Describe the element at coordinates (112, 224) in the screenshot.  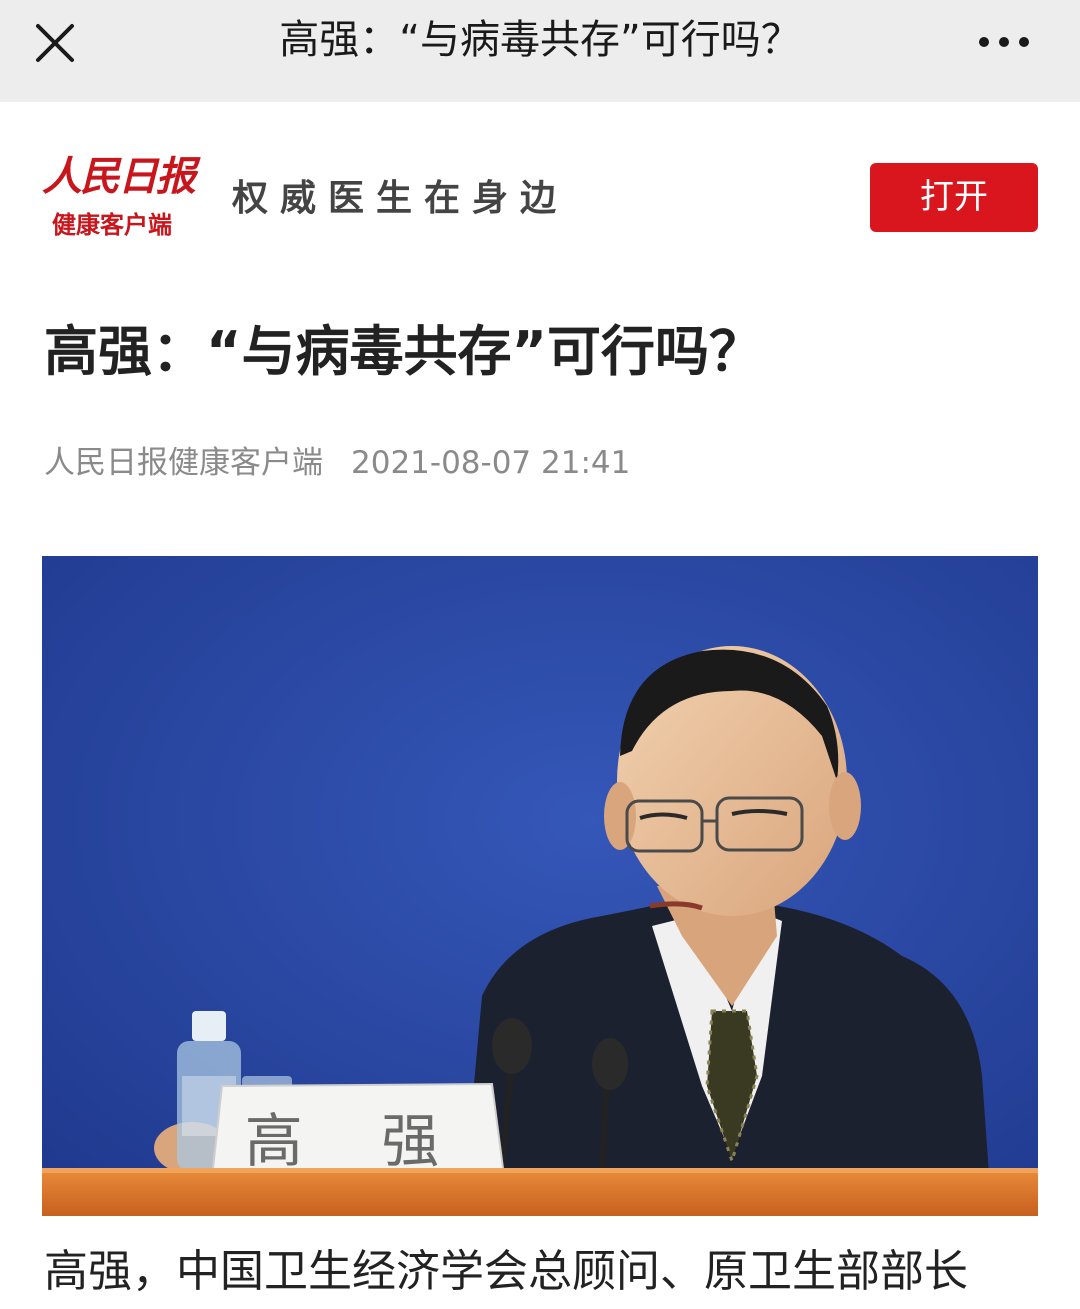
I see `logo-sub-text: 健康客户端` at that location.